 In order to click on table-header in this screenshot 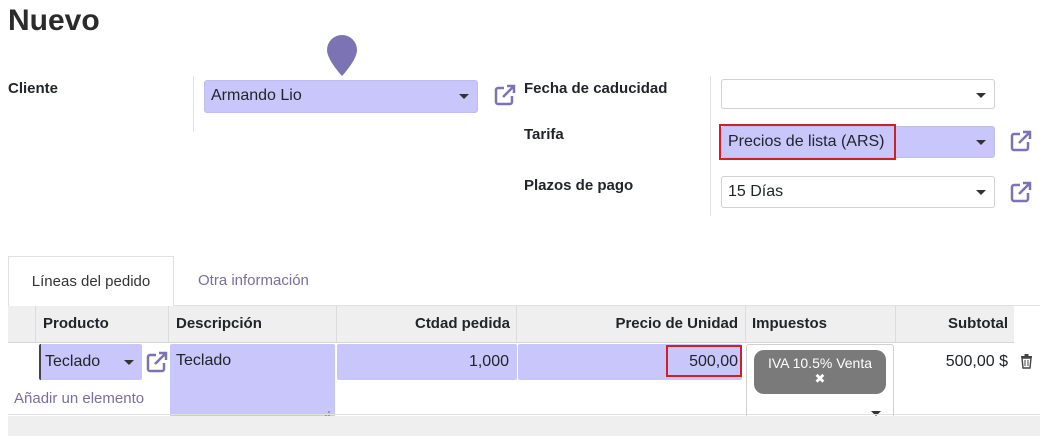, I will do `click(511, 324)`.